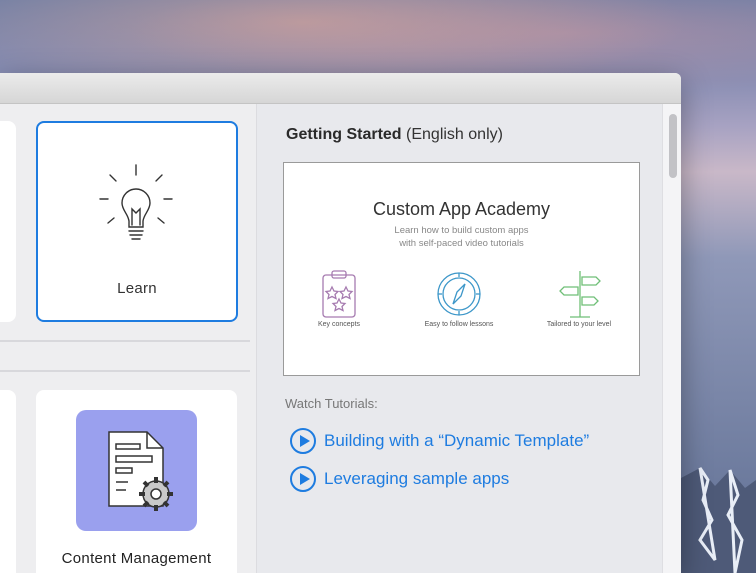  Describe the element at coordinates (8, 221) in the screenshot. I see `partial-card-top` at that location.